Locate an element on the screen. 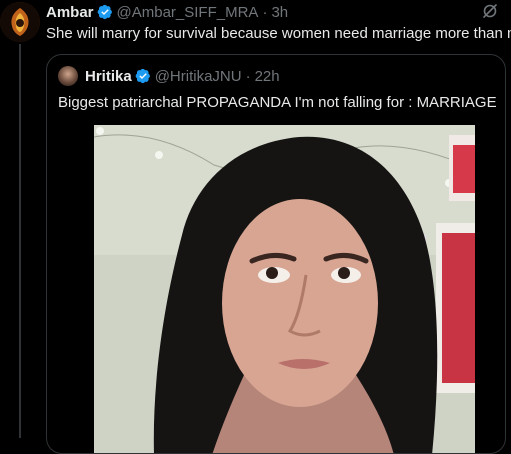  tweet-header: Ambar @Ambar_SIFF_MRA · 3h is located at coordinates (167, 12).